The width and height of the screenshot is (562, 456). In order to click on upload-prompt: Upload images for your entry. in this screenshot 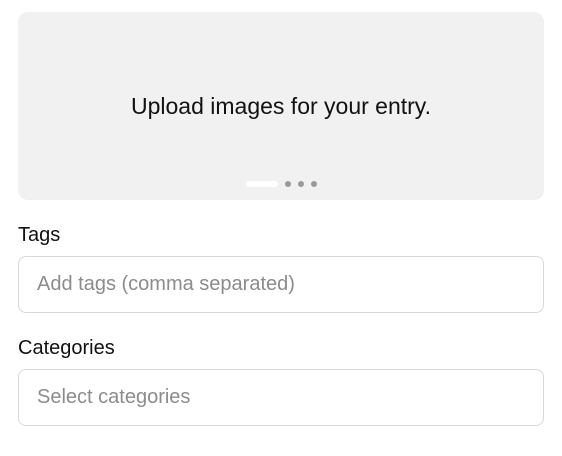, I will do `click(281, 106)`.